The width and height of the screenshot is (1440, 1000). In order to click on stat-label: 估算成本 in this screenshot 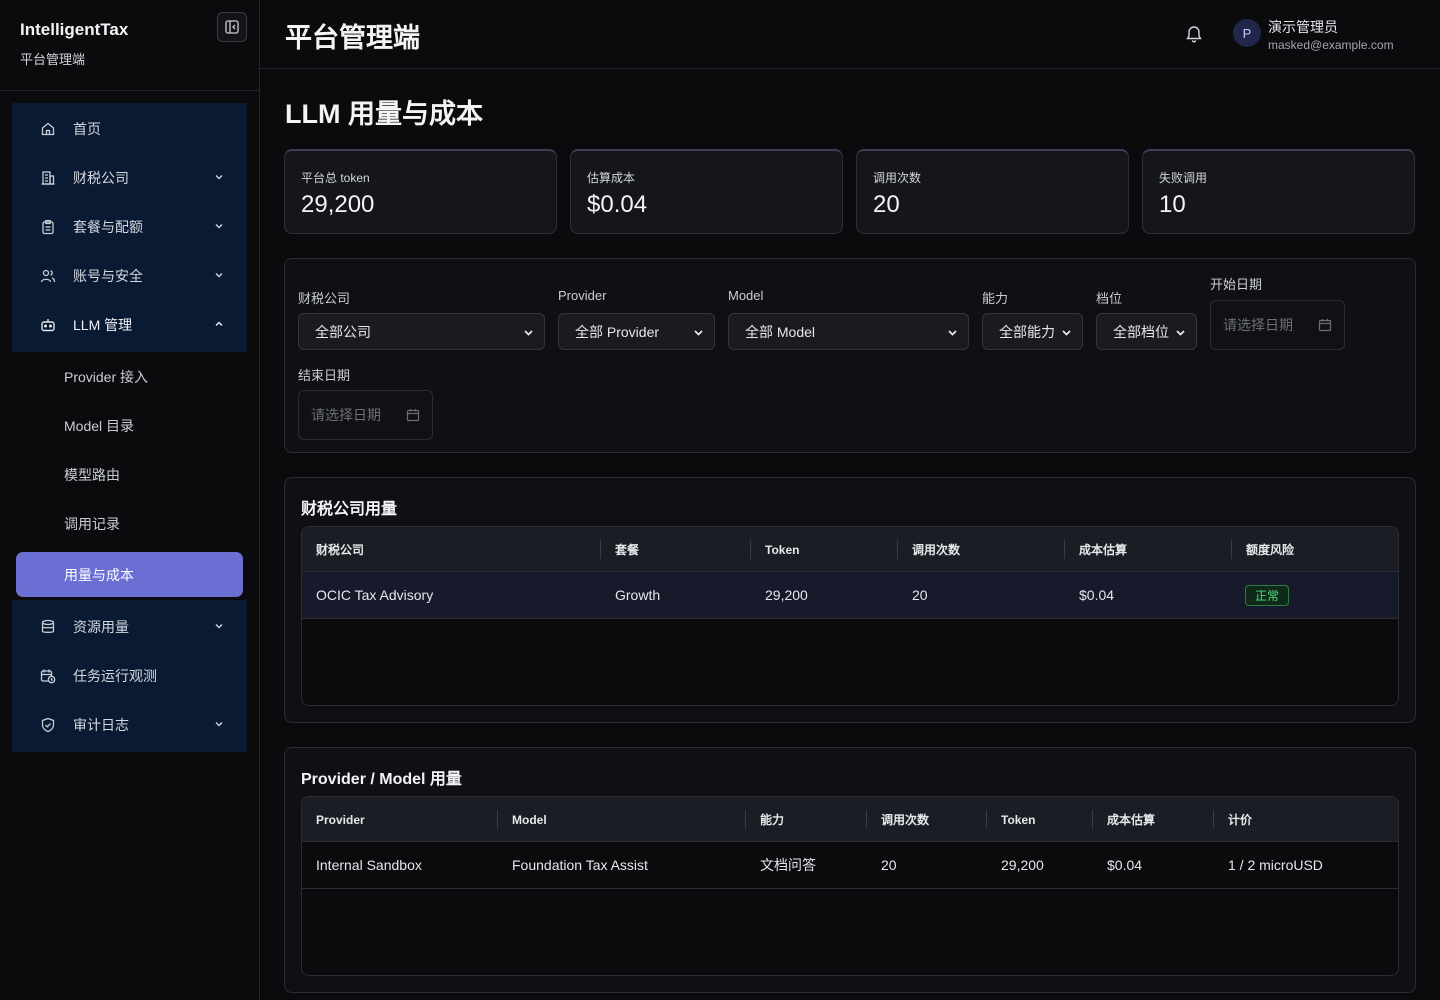, I will do `click(611, 178)`.